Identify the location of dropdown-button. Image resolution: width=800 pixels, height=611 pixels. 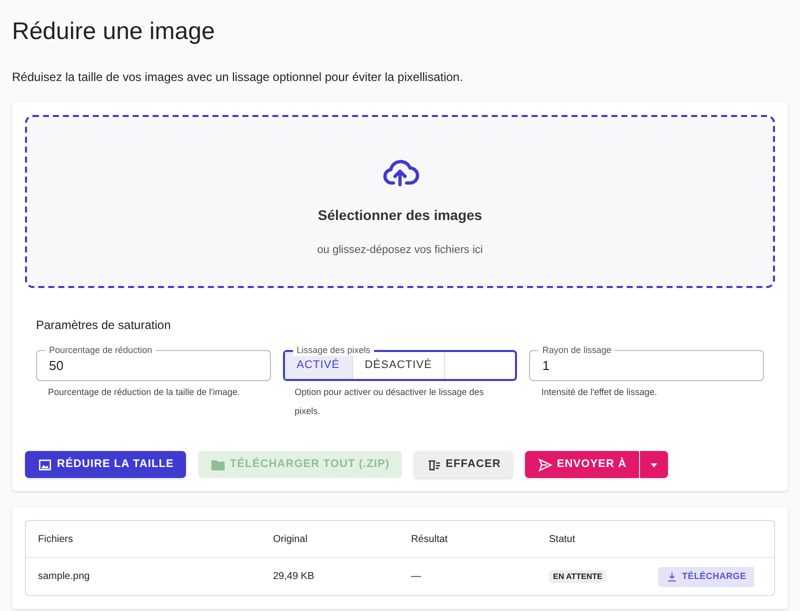
(654, 464).